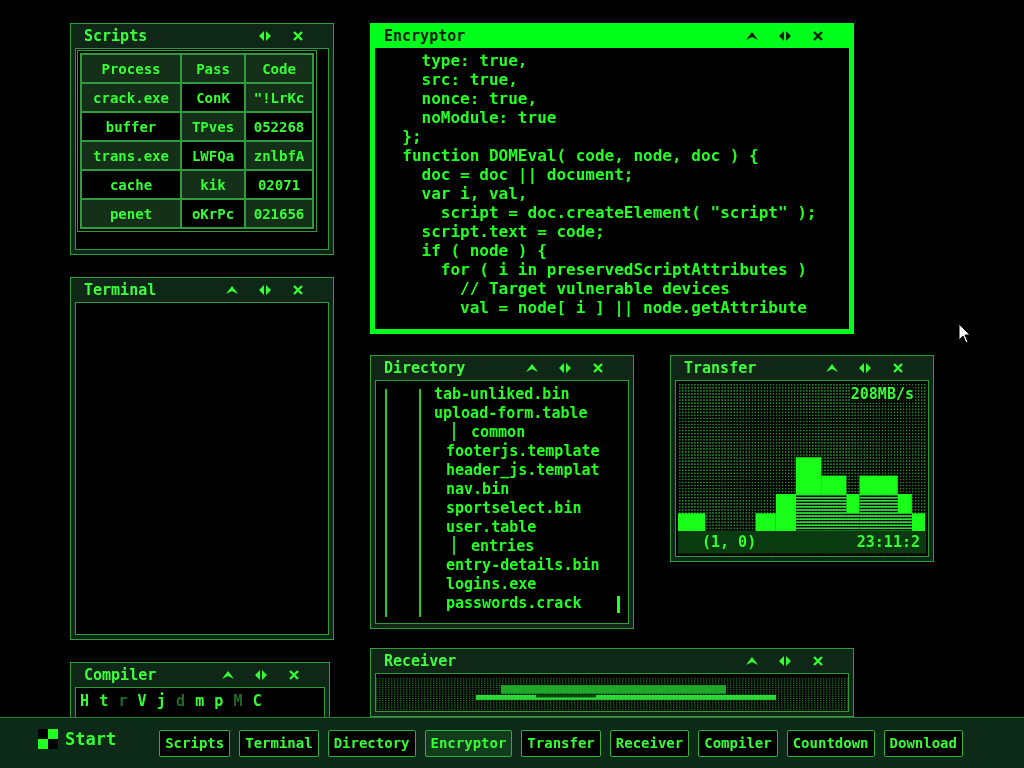 This screenshot has height=768, width=1024. What do you see at coordinates (580, 155) in the screenshot?
I see `code-line: function DOMEval( code, node, doc ) {` at bounding box center [580, 155].